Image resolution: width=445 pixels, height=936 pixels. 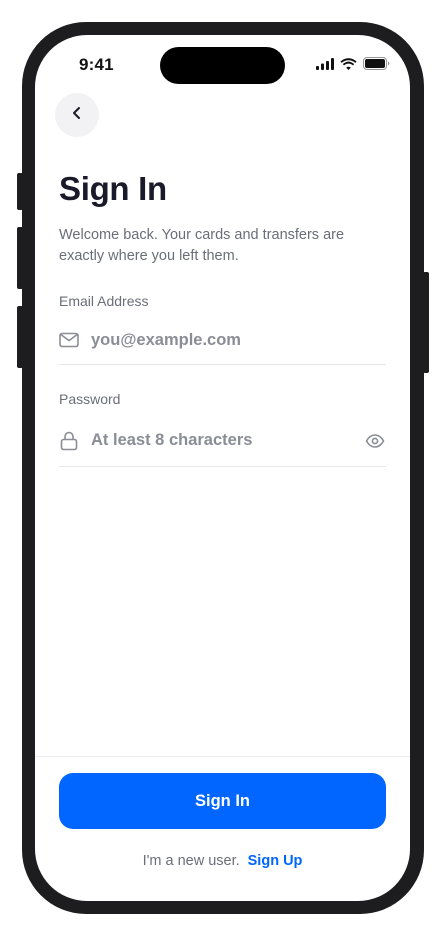 What do you see at coordinates (104, 301) in the screenshot?
I see `email-label: Email Address` at bounding box center [104, 301].